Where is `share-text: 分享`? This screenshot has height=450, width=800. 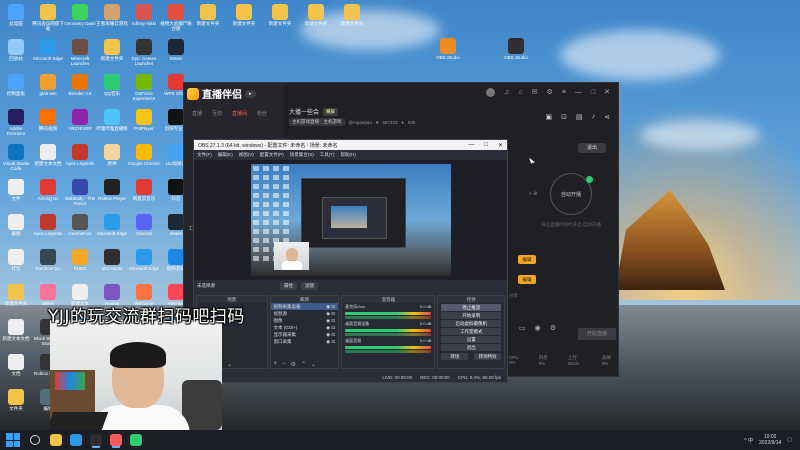 share-text: 分享 is located at coordinates (513, 296).